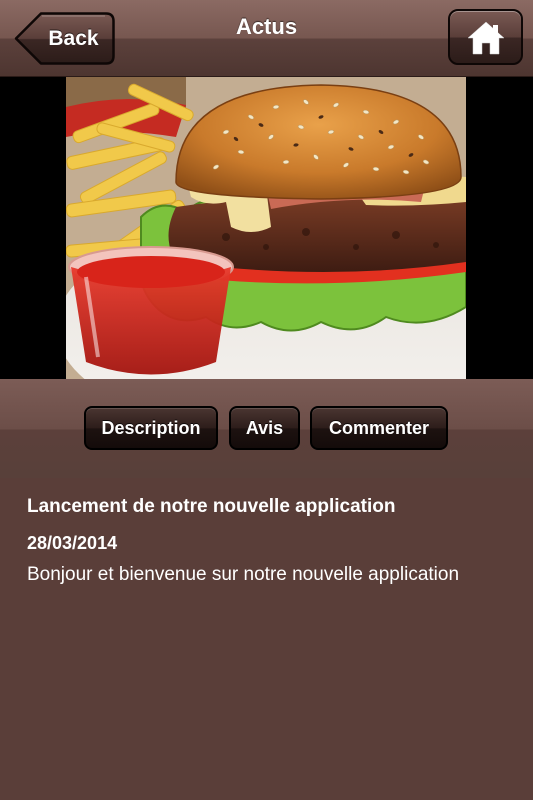  I want to click on back-button: Back, so click(64, 38).